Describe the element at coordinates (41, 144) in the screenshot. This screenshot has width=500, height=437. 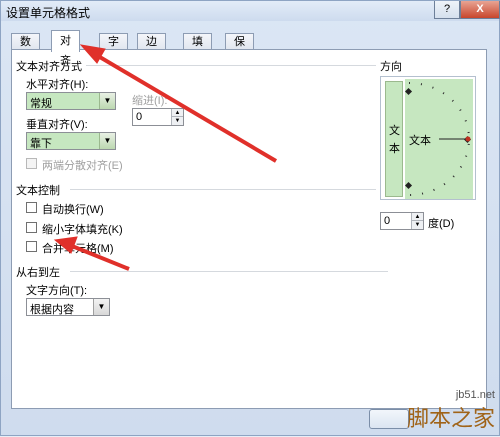
I see `vertical-alignment-value: 靠下` at that location.